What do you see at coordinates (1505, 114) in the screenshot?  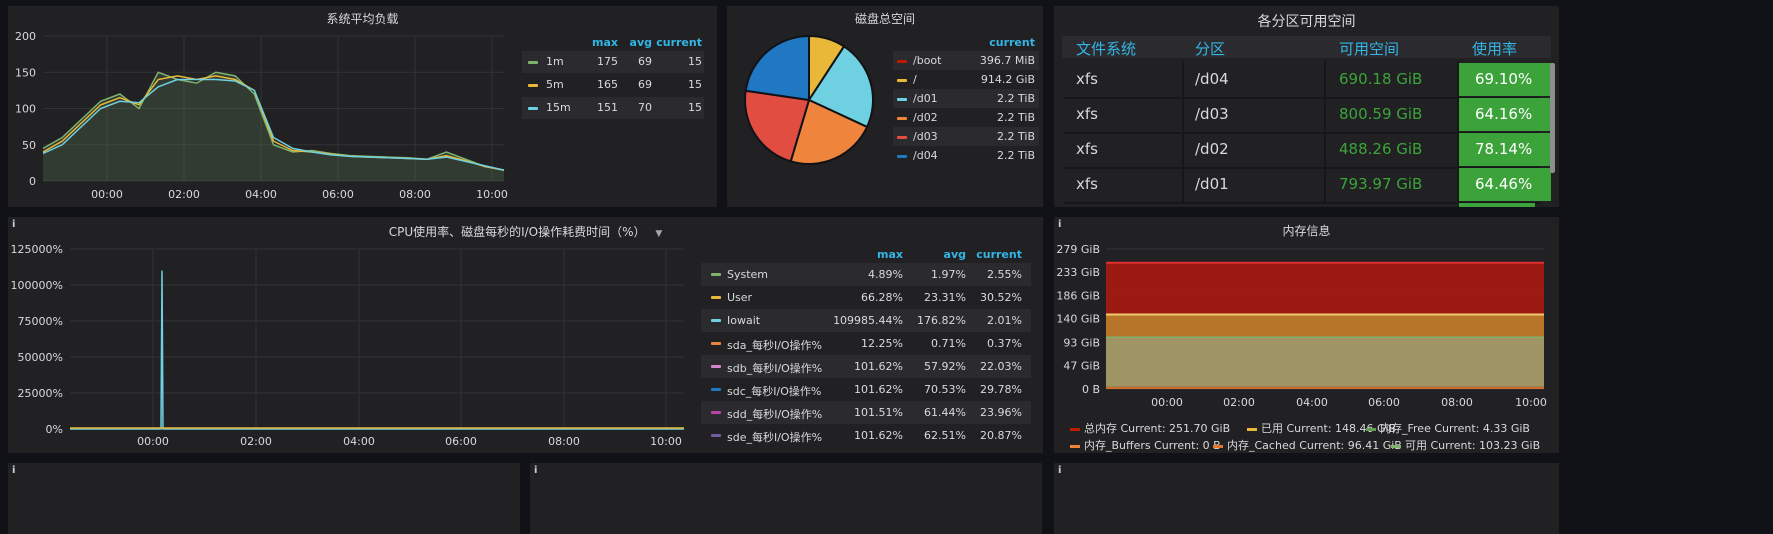 I see `partition-usage: 64.16%` at bounding box center [1505, 114].